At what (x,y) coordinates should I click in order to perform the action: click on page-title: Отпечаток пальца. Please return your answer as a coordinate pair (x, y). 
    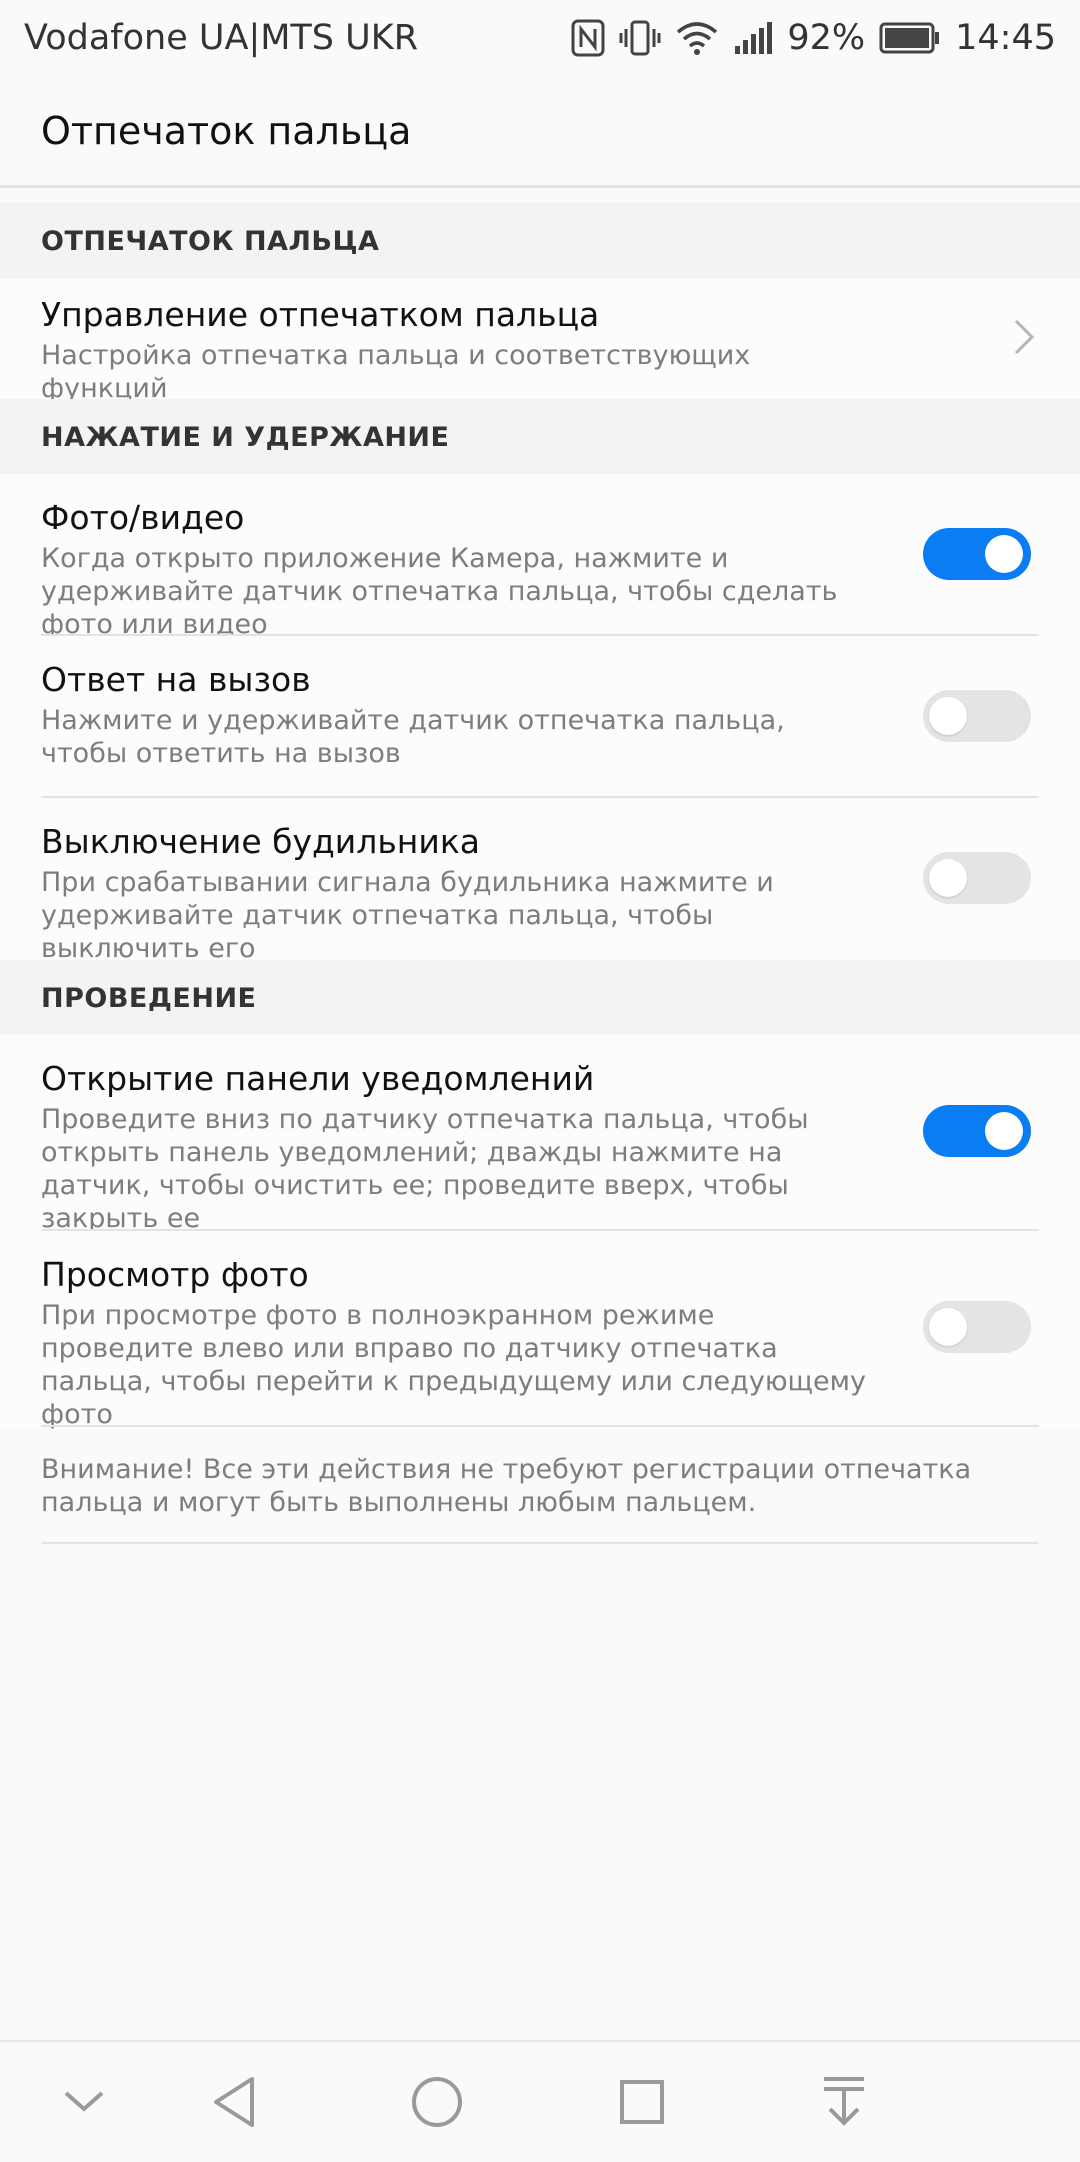
    Looking at the image, I should click on (226, 130).